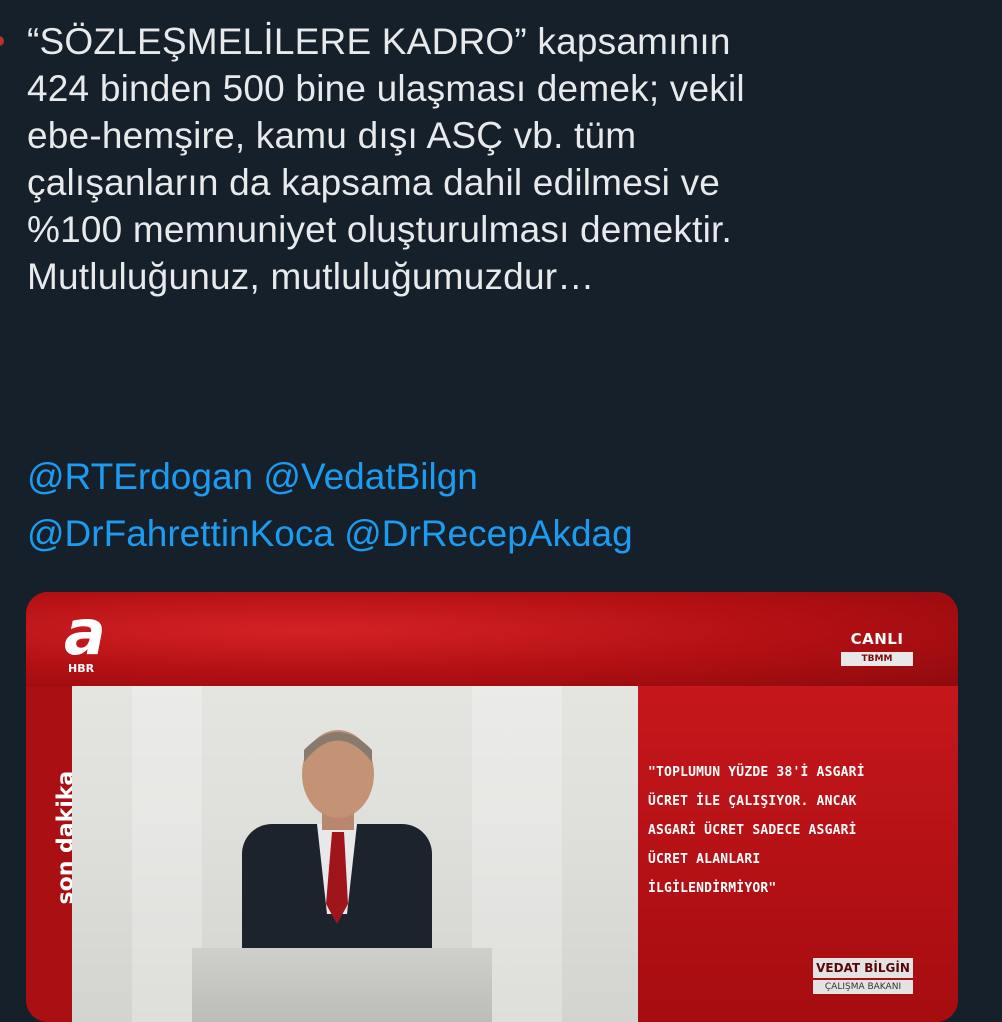 This screenshot has height=1022, width=1002. Describe the element at coordinates (507, 476) in the screenshot. I see `mentions-line: @RTErdogan @VedatBilgn` at that location.